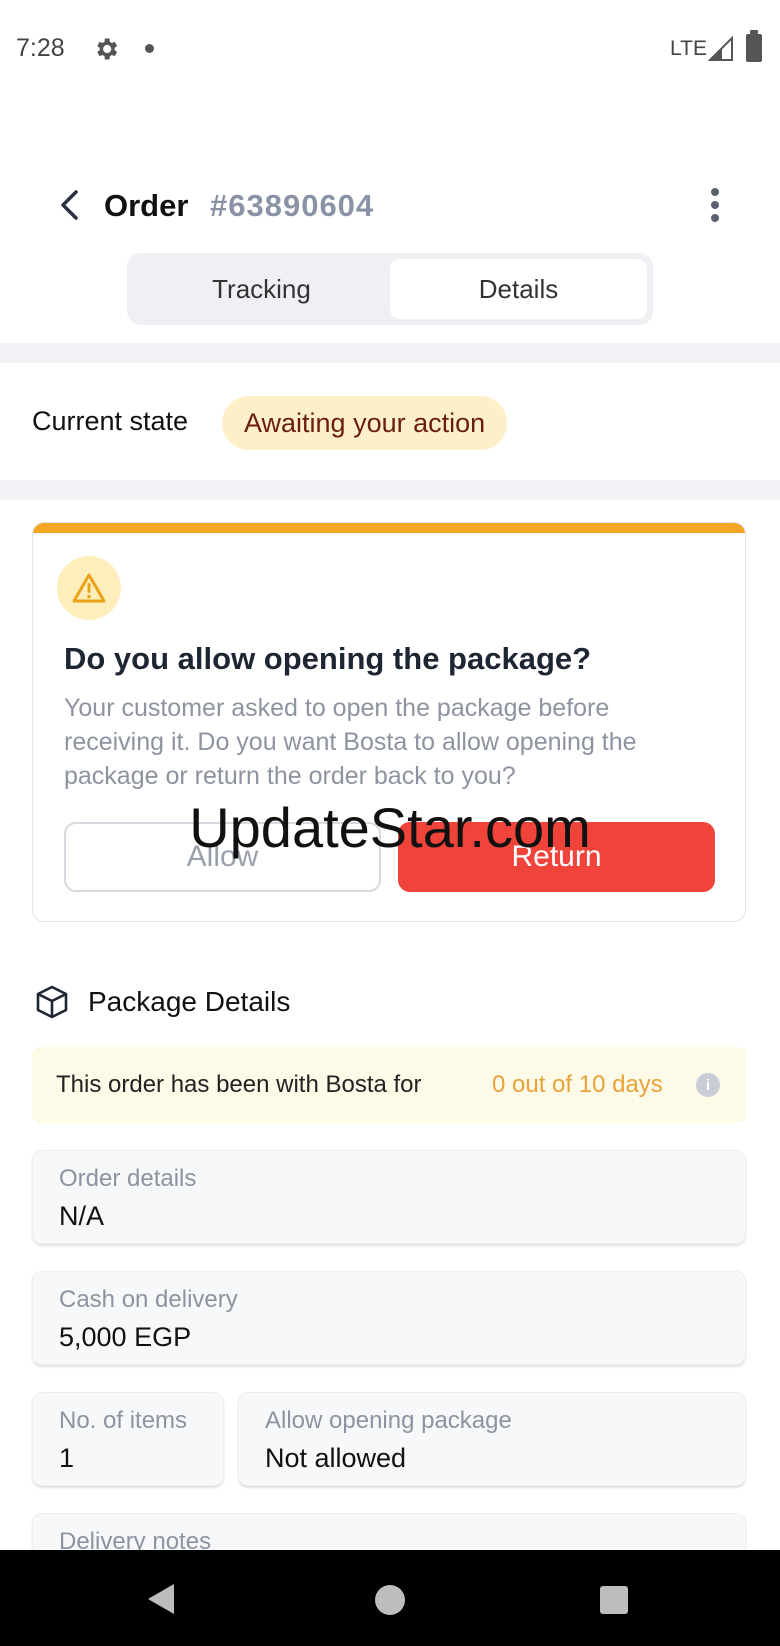 This screenshot has width=780, height=1646. I want to click on warning-triangle-icon, so click(89, 588).